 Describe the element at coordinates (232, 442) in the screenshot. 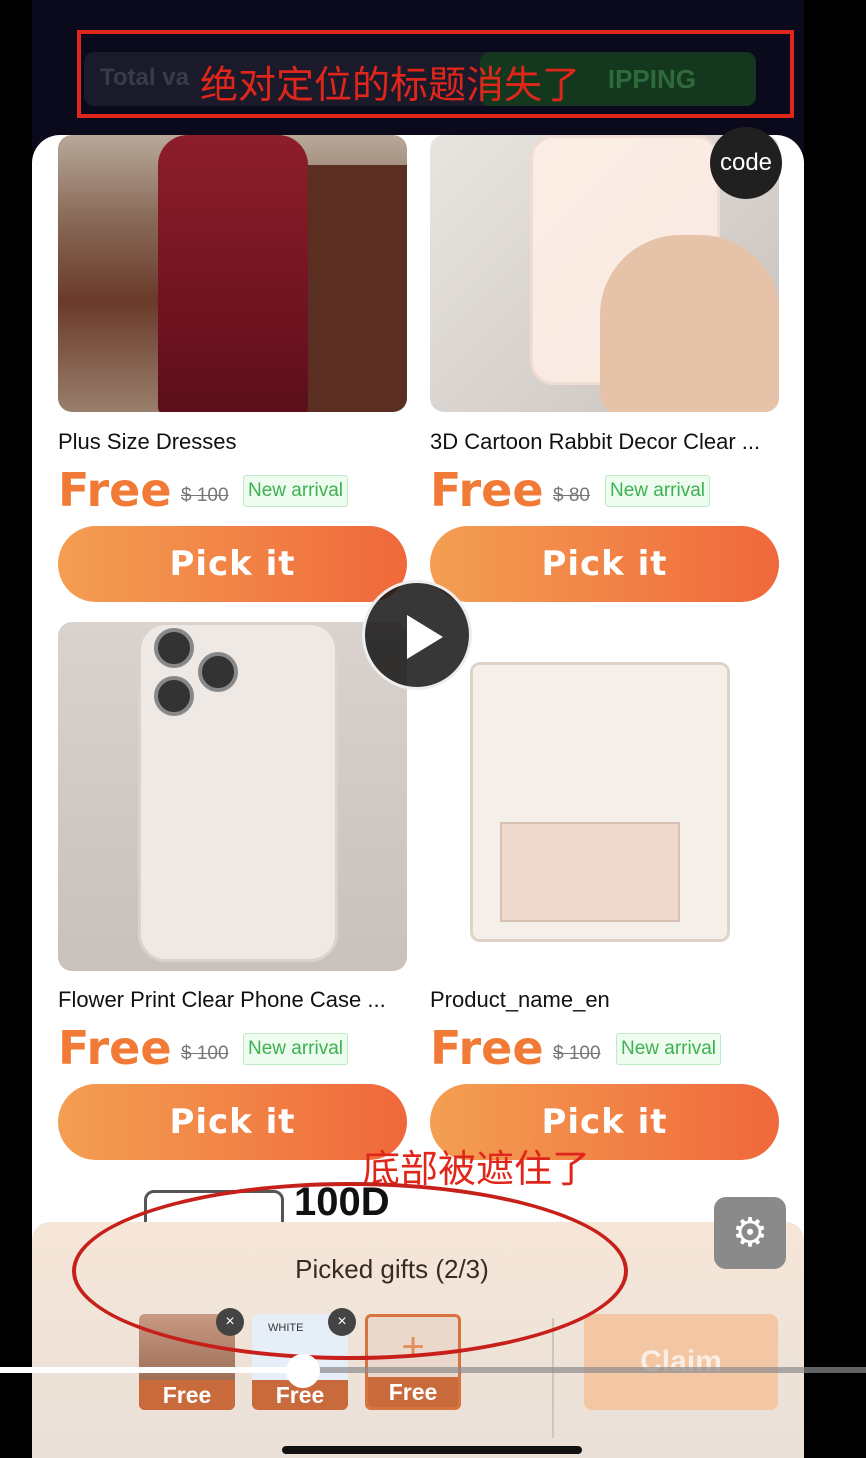

I see `product-name: Plus Size Dresses` at that location.